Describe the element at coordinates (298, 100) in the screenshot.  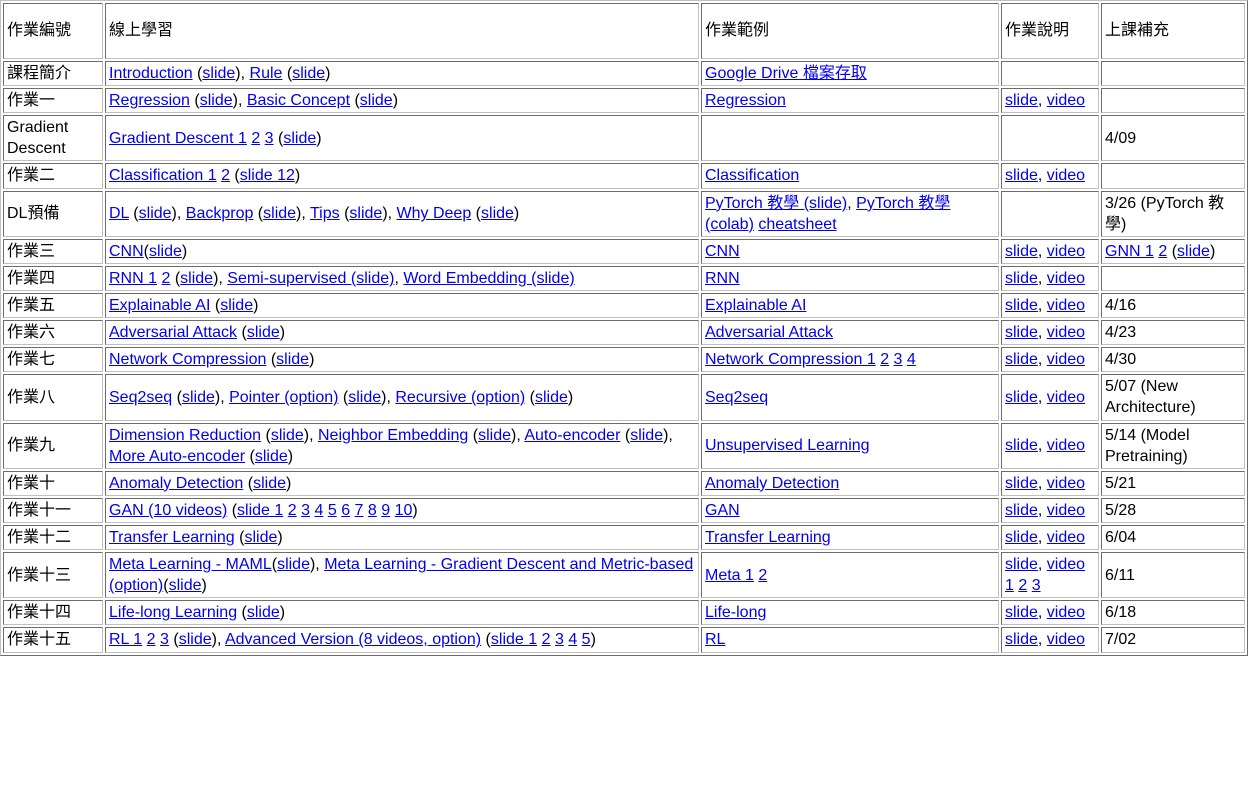
I see `link-basic-concept: Basic Concept` at that location.